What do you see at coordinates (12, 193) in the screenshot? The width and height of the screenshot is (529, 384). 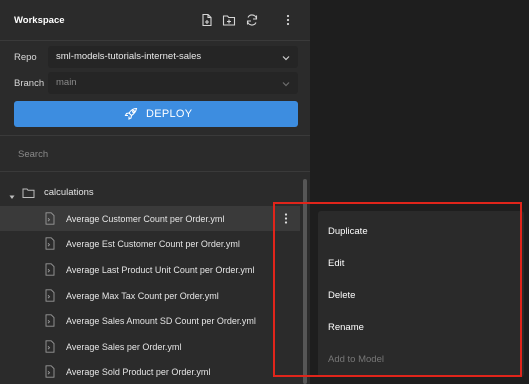 I see `caret-down-icon` at bounding box center [12, 193].